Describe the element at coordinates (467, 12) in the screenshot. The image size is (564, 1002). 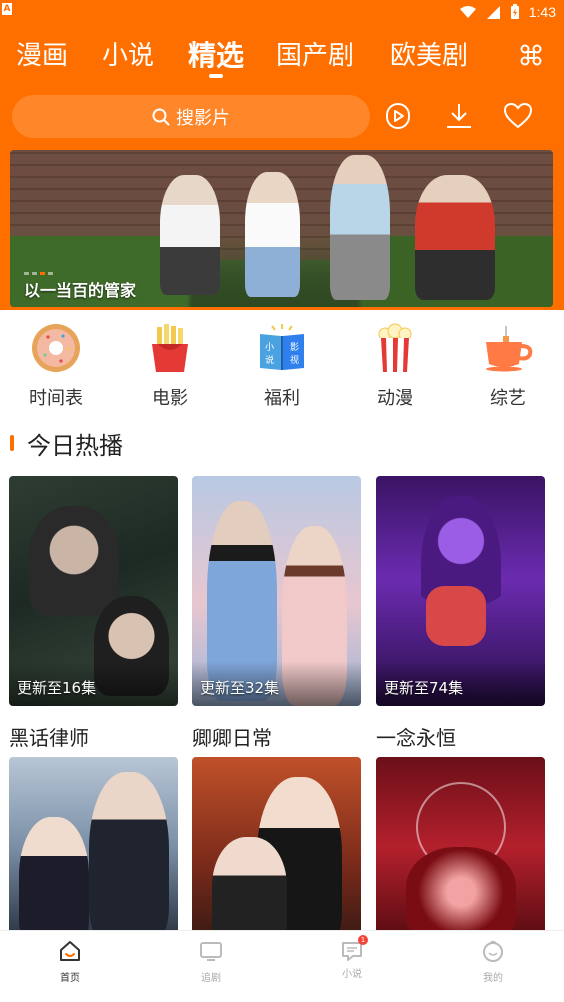
I see `wifi-icon` at that location.